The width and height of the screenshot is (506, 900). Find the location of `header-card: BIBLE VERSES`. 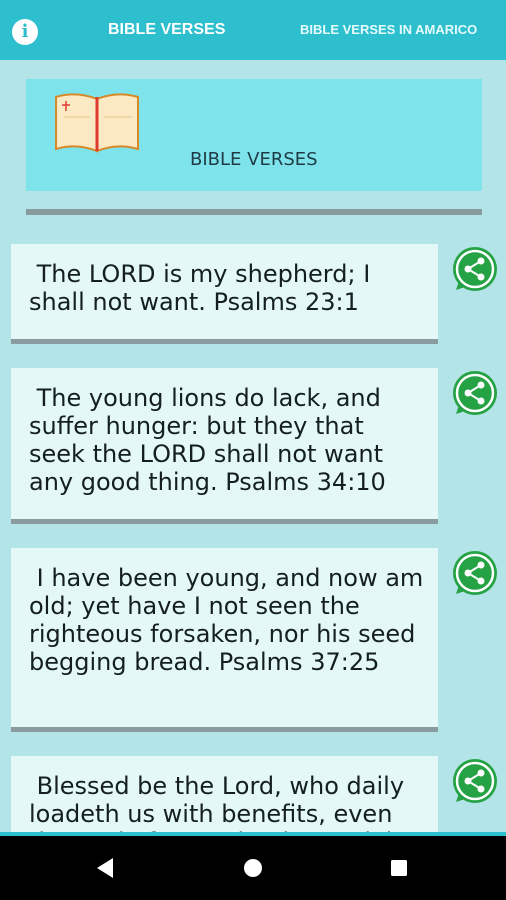

header-card: BIBLE VERSES is located at coordinates (254, 135).